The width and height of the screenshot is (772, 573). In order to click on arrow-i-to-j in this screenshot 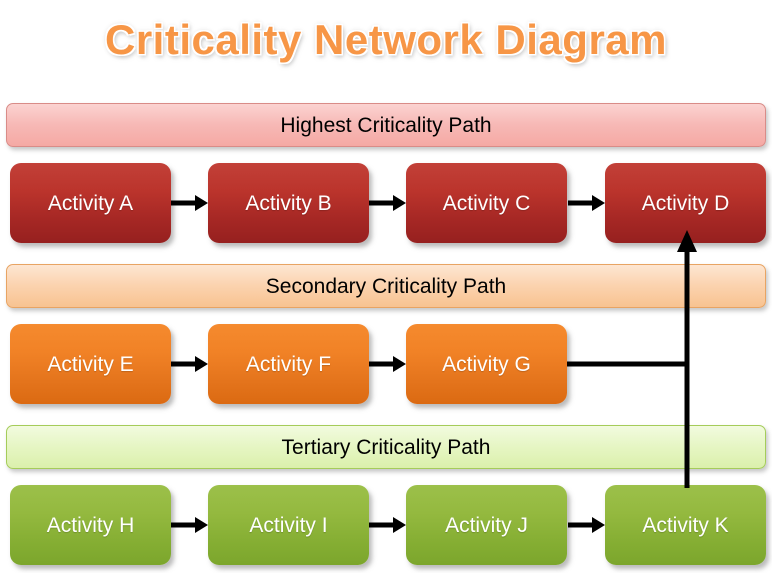, I will do `click(387, 525)`.